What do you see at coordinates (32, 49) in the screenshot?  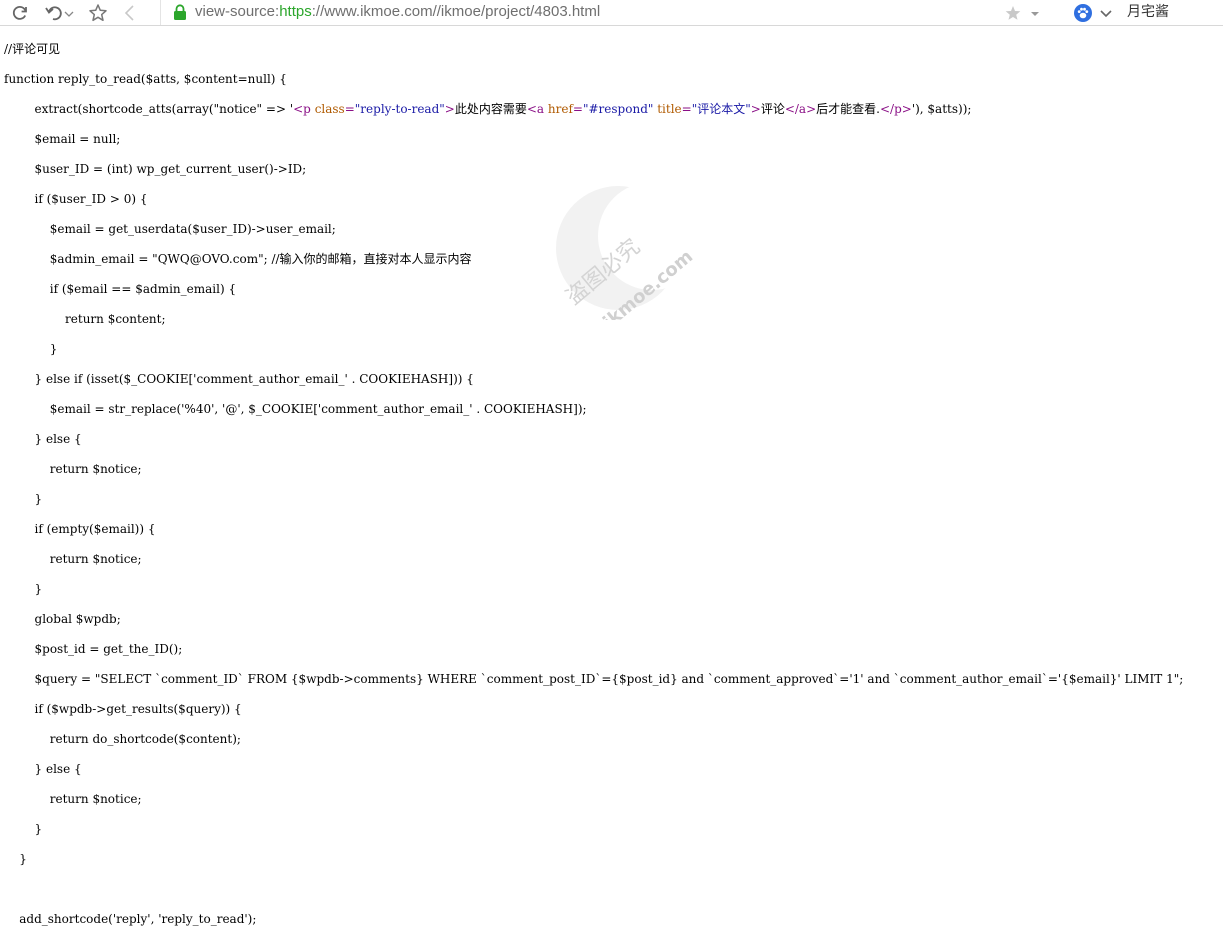 I see `code-line: //评论可见` at bounding box center [32, 49].